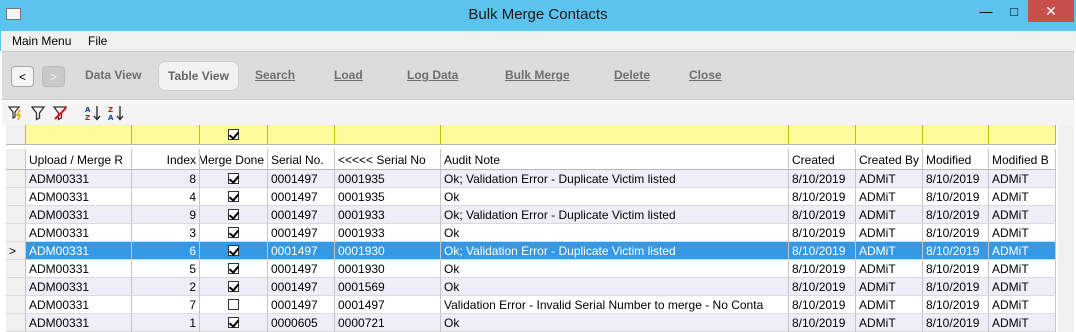  What do you see at coordinates (166, 215) in the screenshot?
I see `cell-index: 9` at bounding box center [166, 215].